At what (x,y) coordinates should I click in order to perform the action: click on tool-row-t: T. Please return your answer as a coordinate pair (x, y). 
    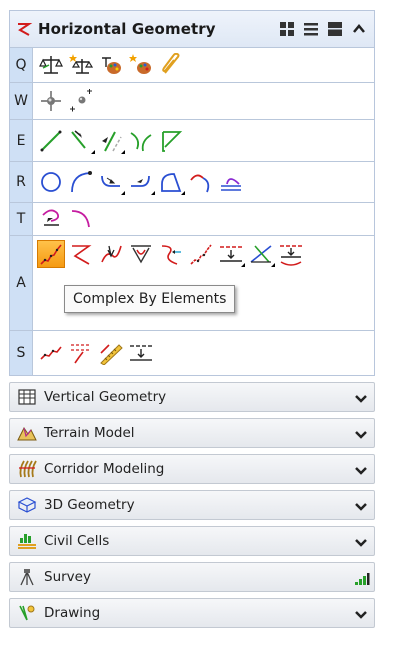
    Looking at the image, I should click on (192, 218).